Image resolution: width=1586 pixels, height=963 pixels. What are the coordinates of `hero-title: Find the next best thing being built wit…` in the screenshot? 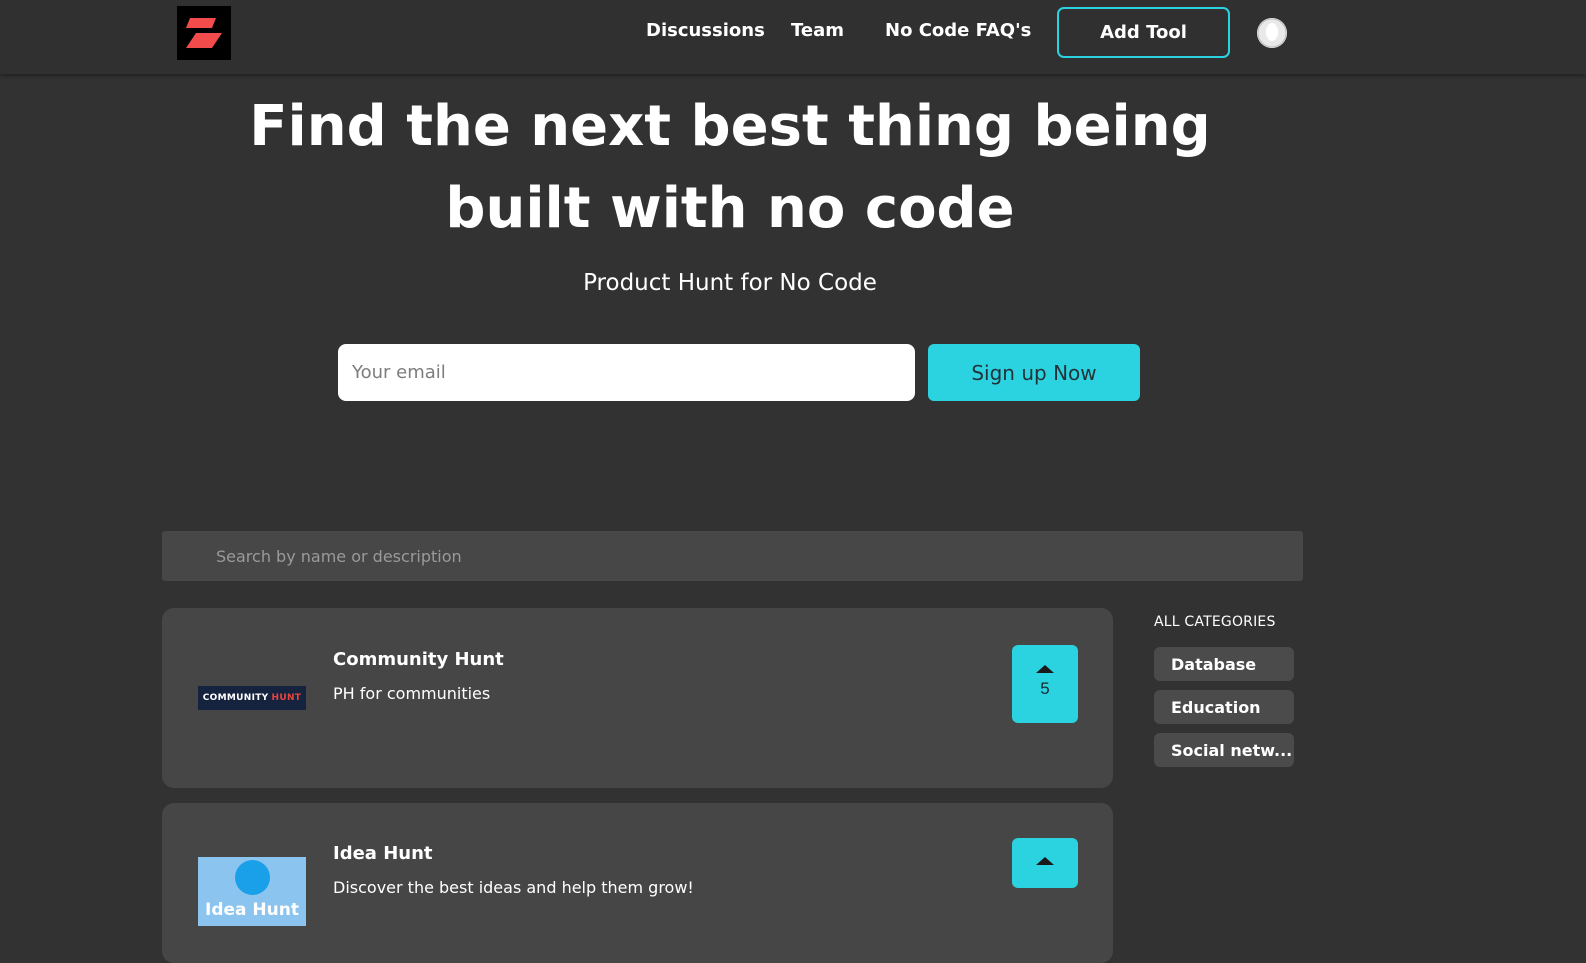 It's located at (730, 167).